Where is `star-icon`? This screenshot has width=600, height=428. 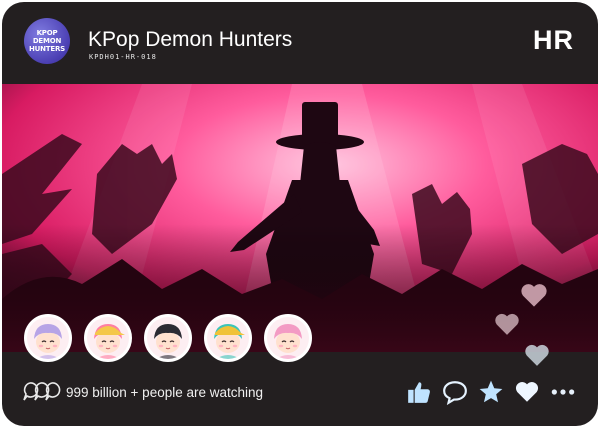
star-icon is located at coordinates (491, 392).